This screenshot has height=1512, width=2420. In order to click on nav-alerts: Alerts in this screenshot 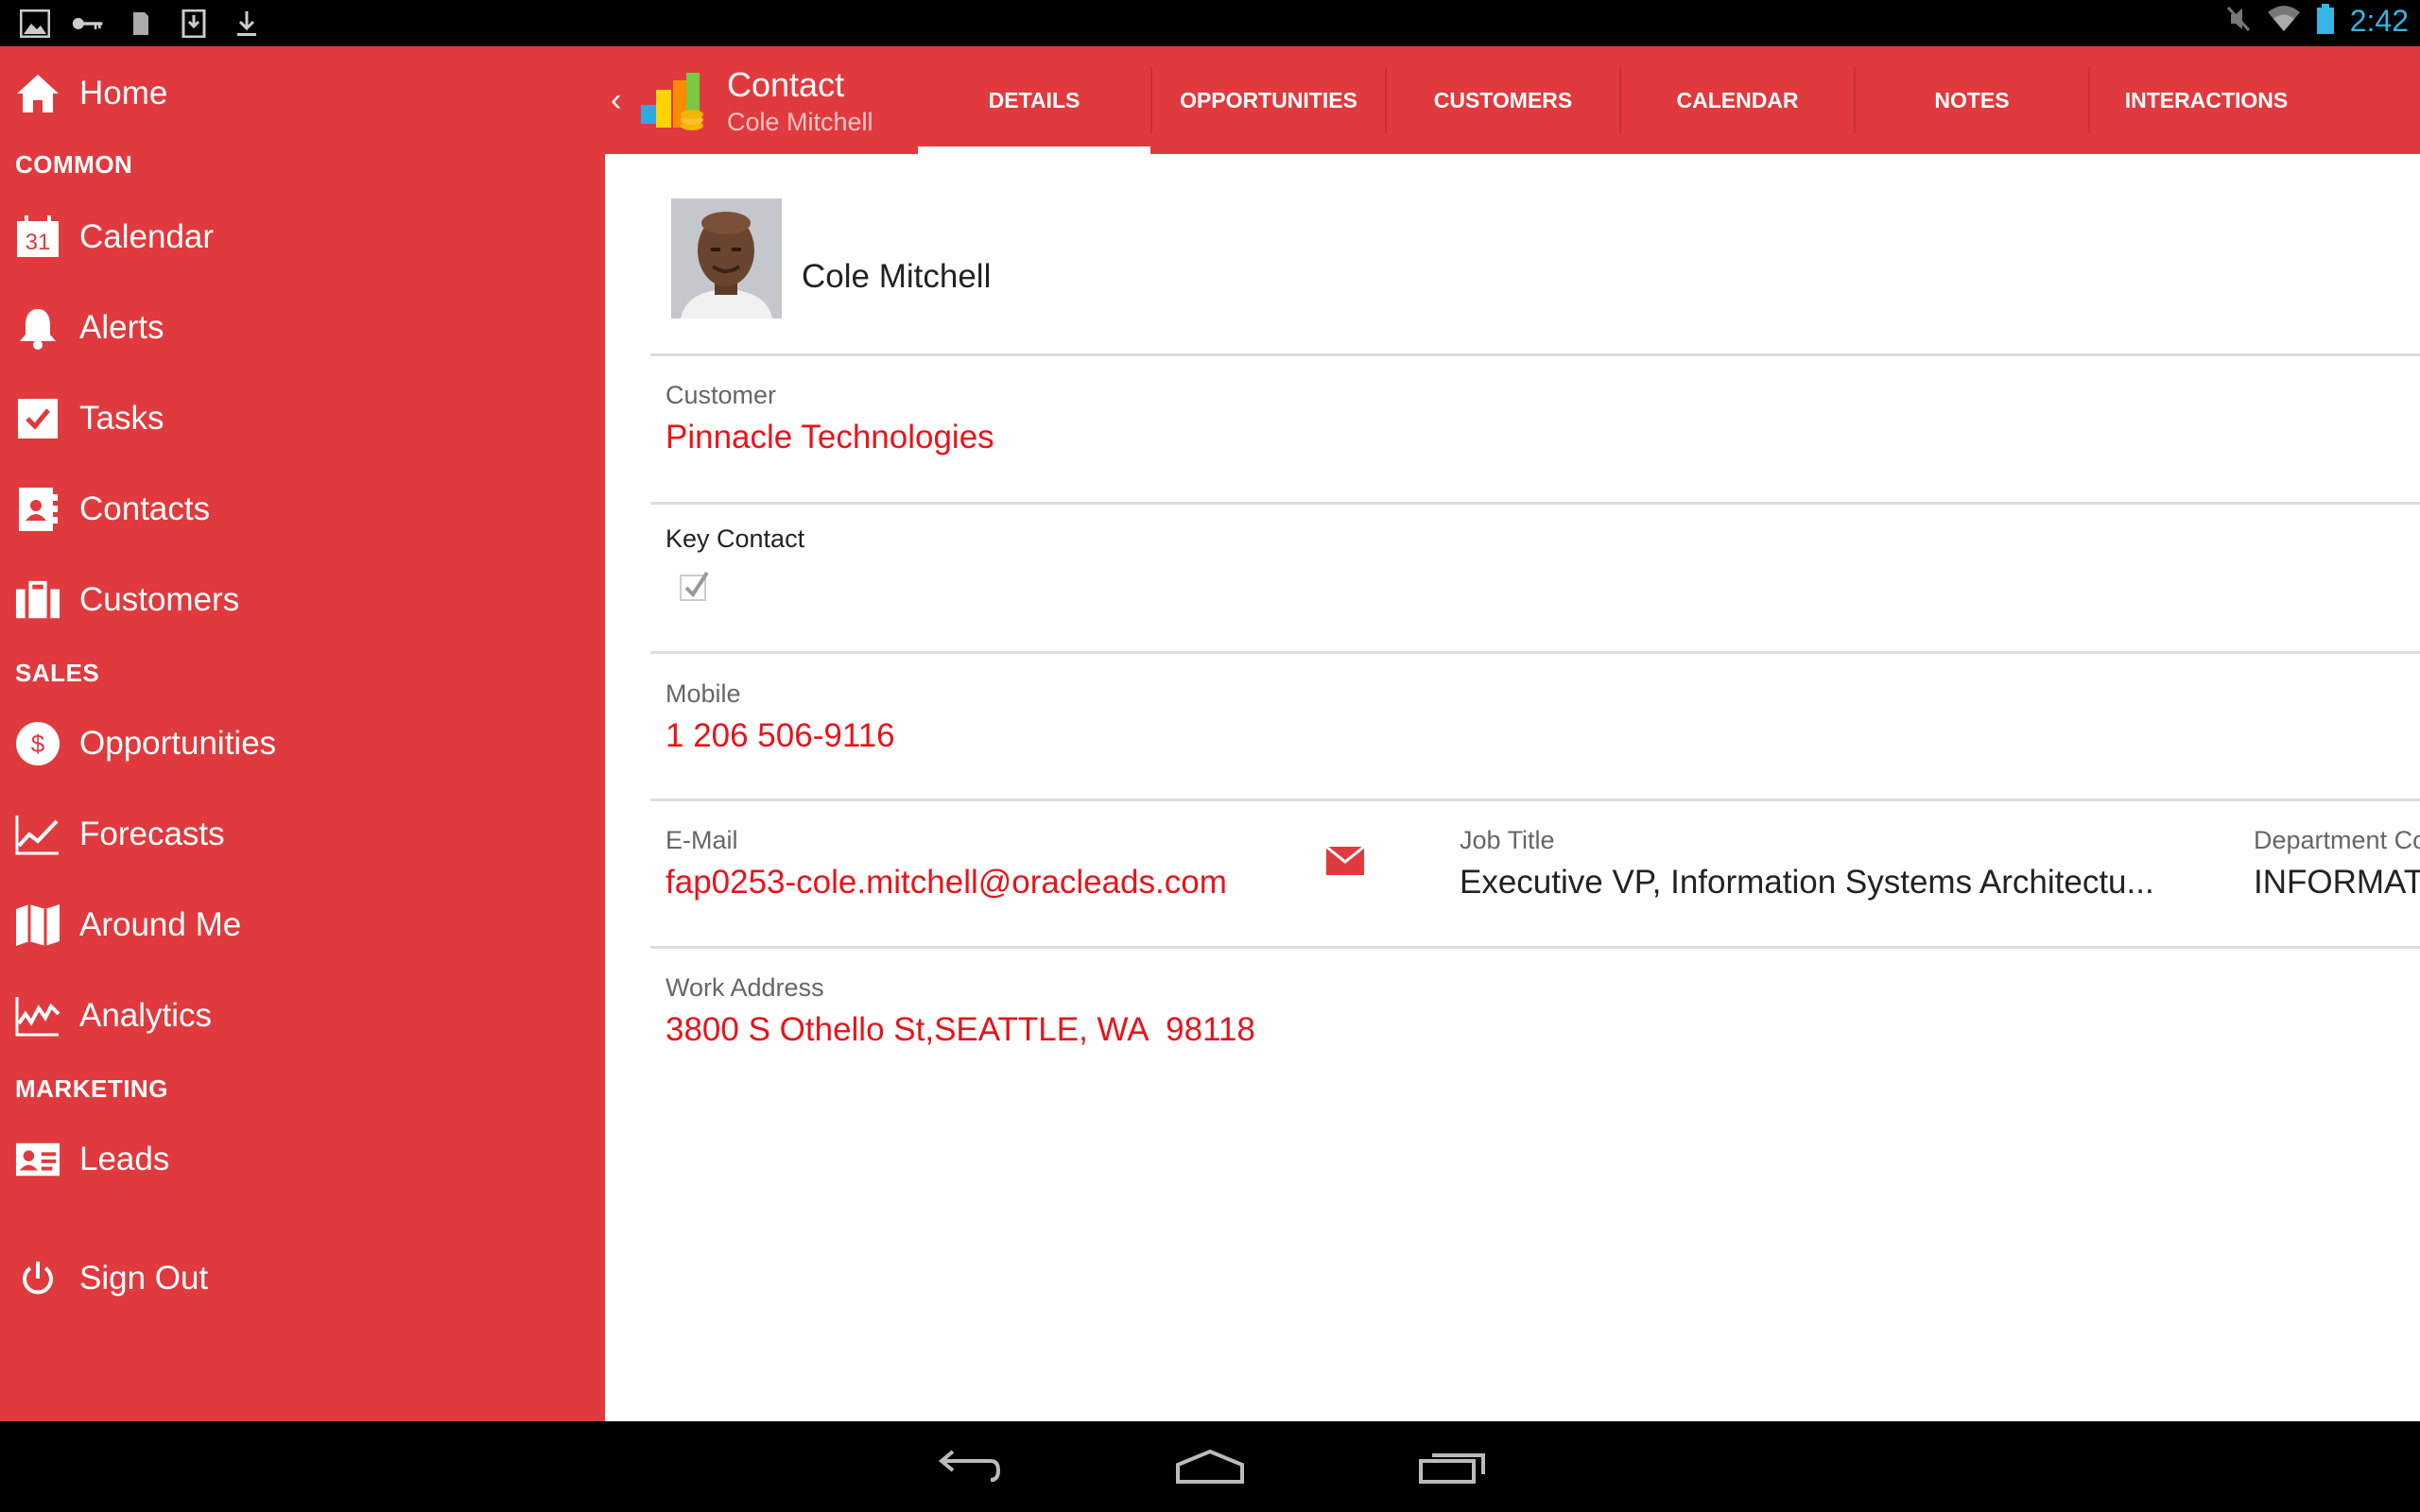, I will do `click(302, 328)`.